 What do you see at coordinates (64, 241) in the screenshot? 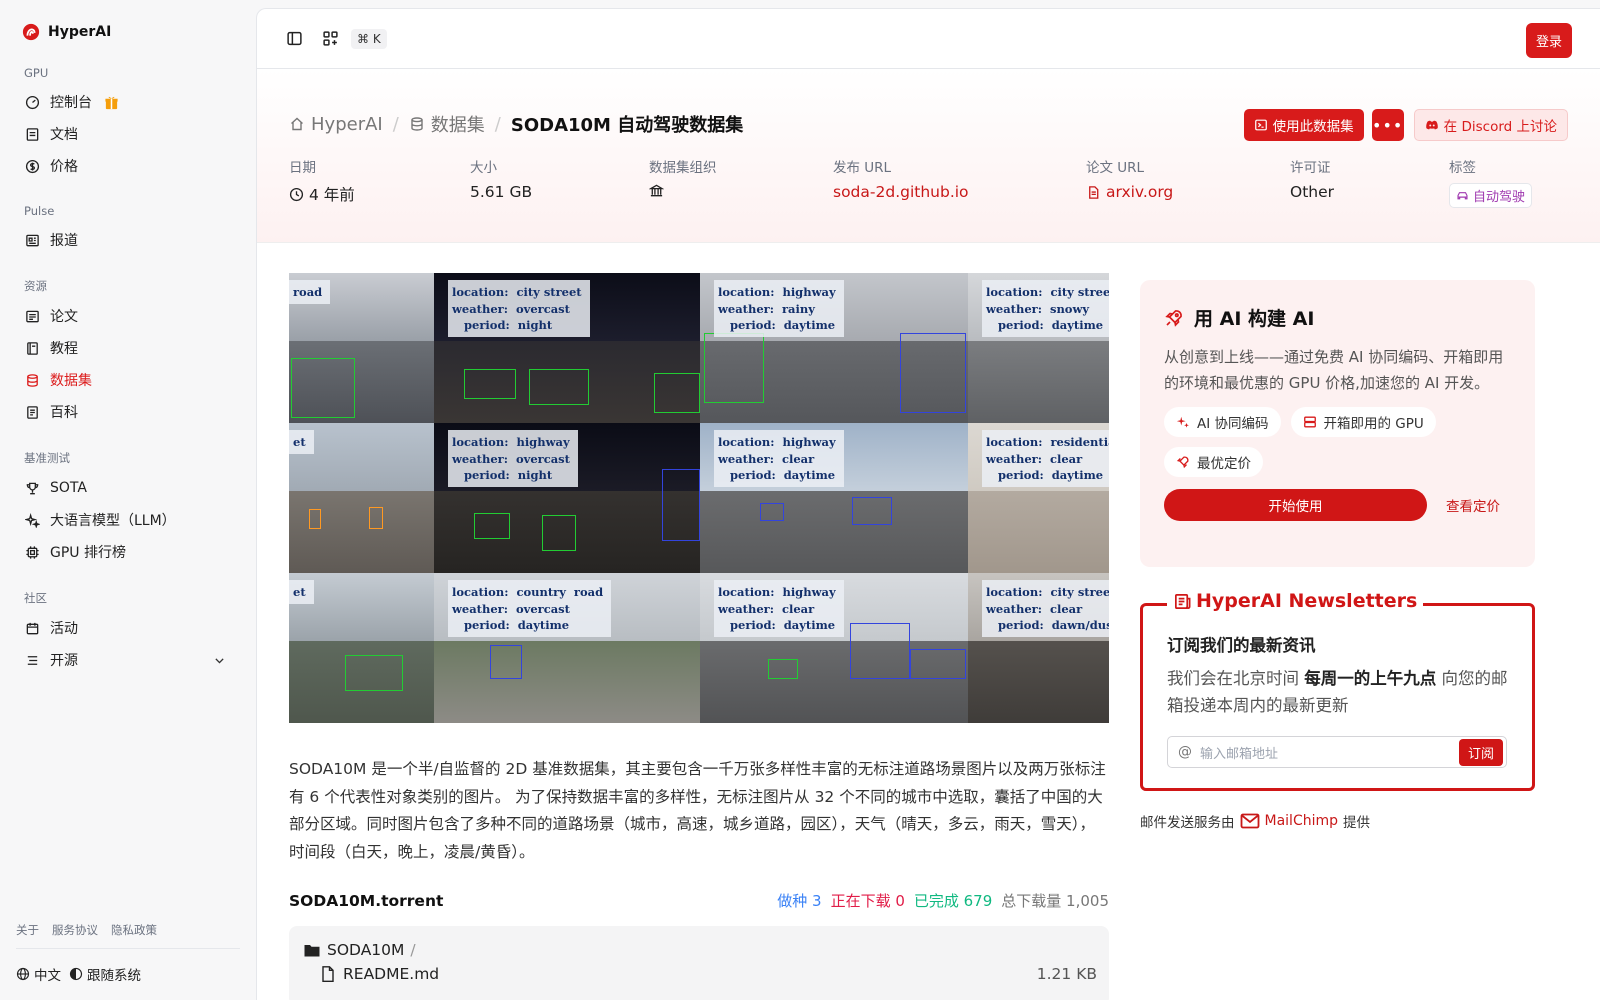
I see `sidebar-item-label: 报道` at bounding box center [64, 241].